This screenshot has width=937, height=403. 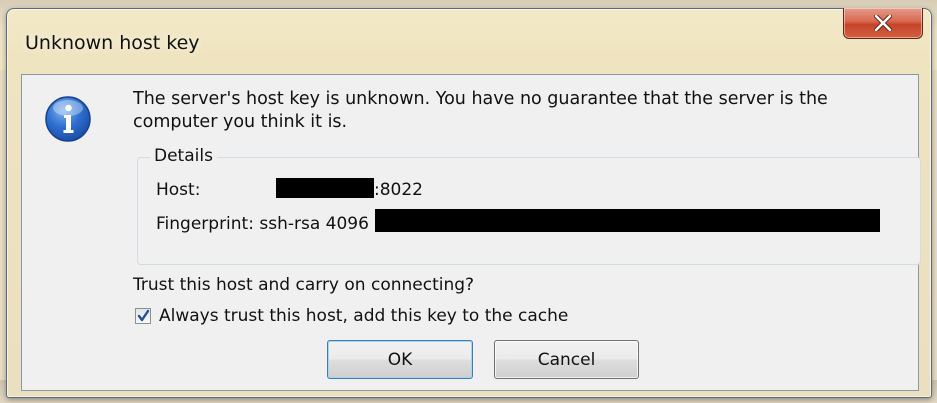 What do you see at coordinates (112, 43) in the screenshot?
I see `window-title: Unknown host key` at bounding box center [112, 43].